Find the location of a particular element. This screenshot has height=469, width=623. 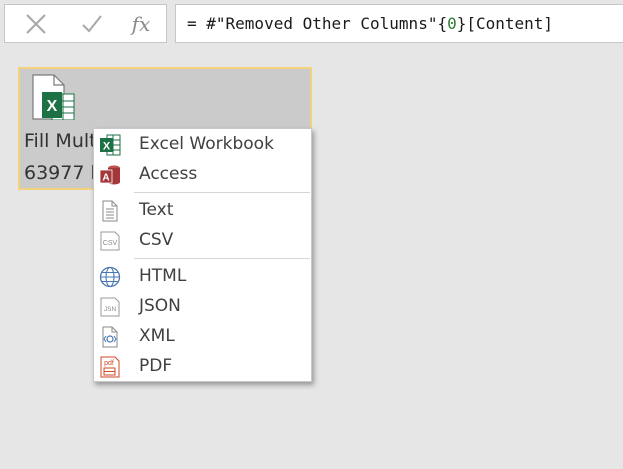

x-icon is located at coordinates (36, 23).